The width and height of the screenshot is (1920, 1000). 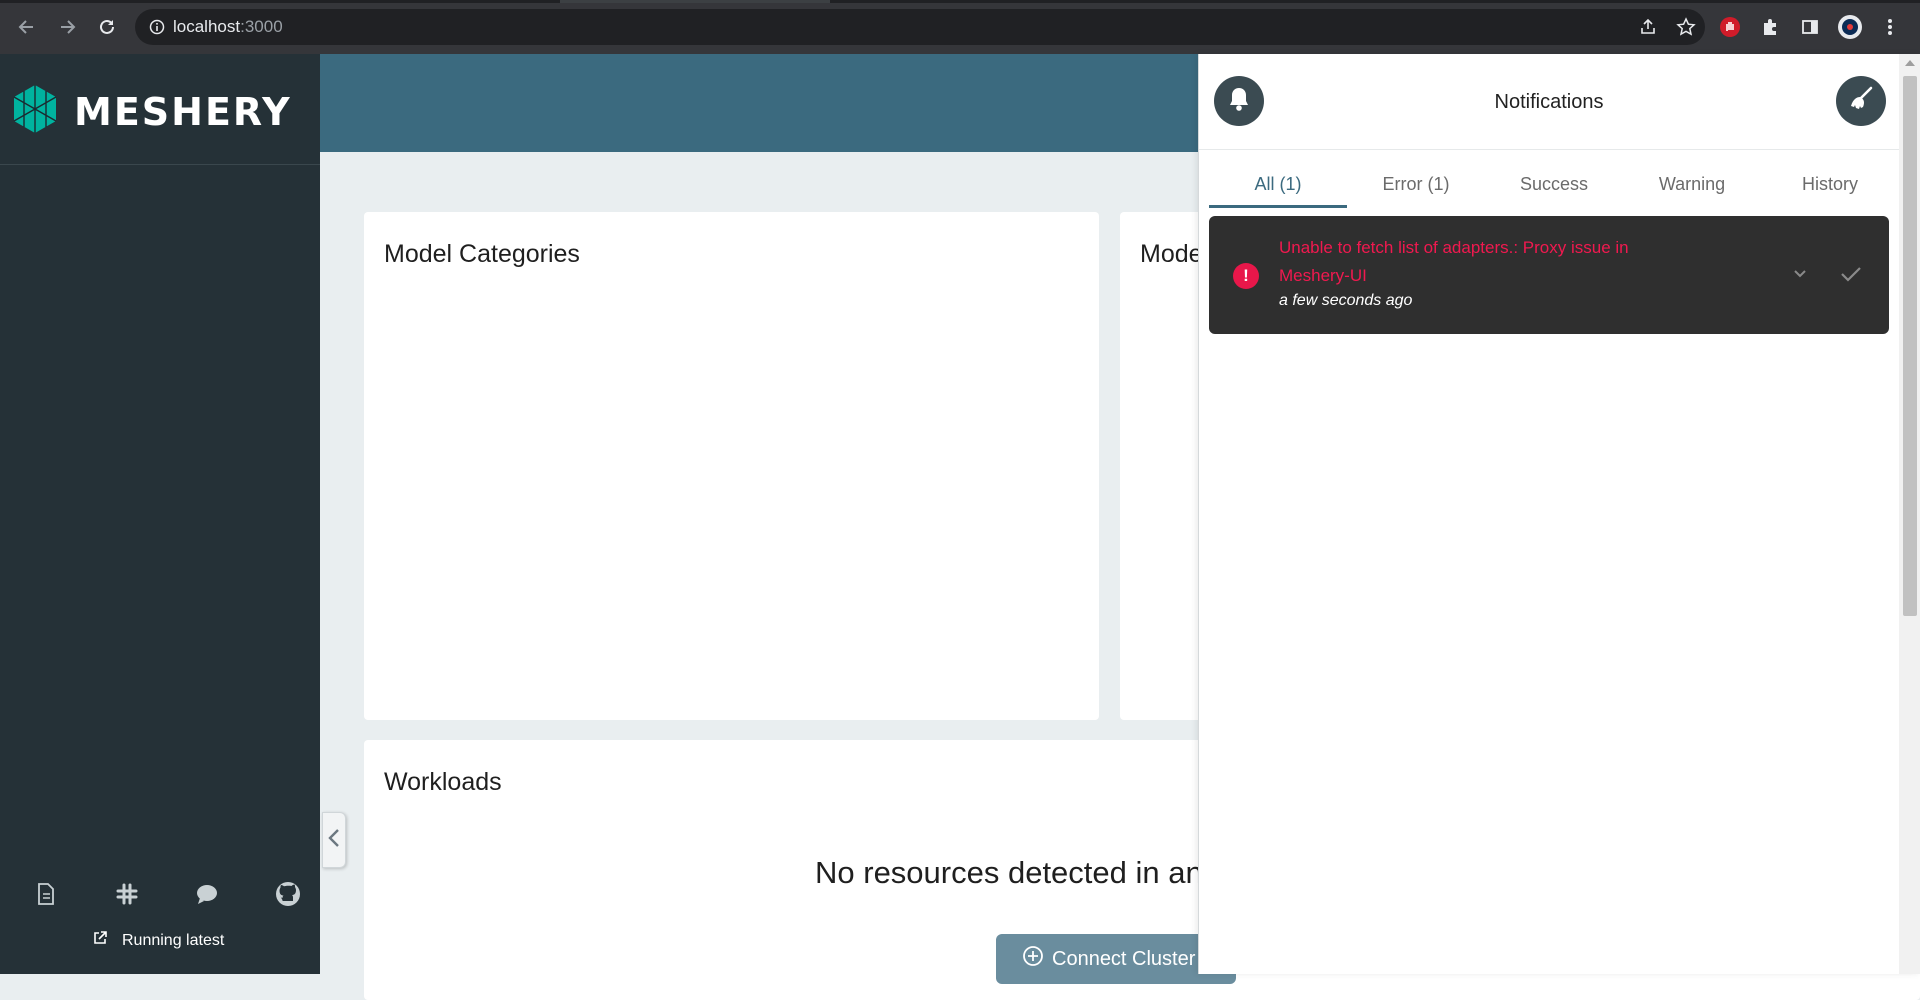 What do you see at coordinates (1246, 276) in the screenshot?
I see `error-icon: !` at bounding box center [1246, 276].